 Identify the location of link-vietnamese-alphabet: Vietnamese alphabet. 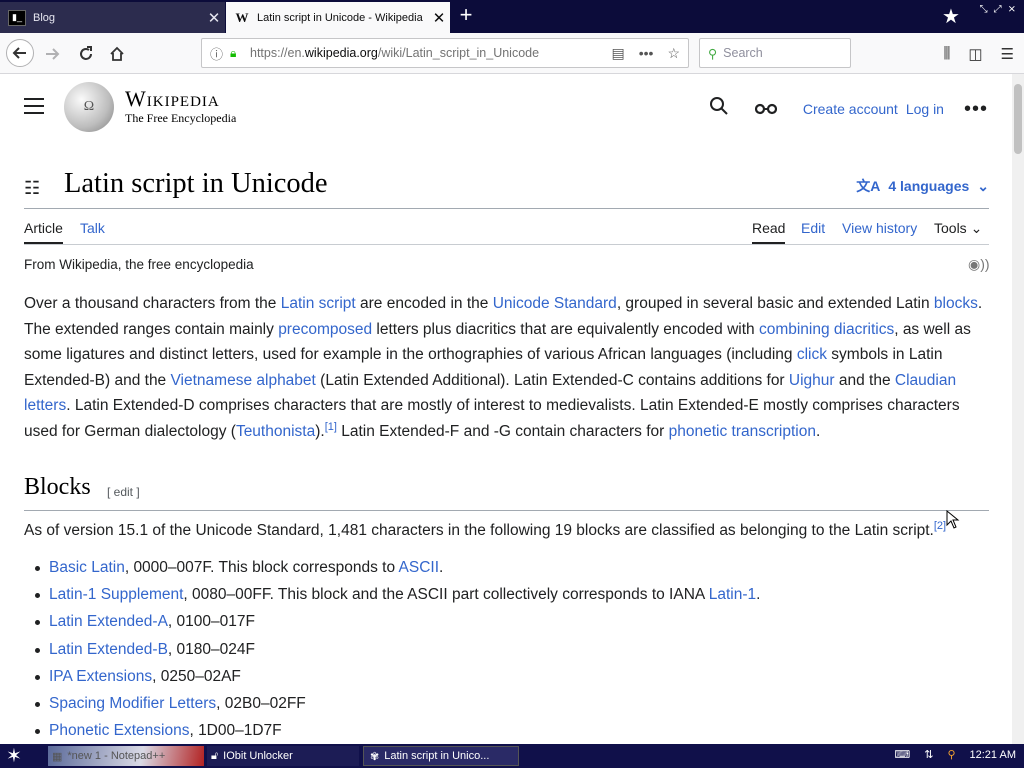
(243, 380).